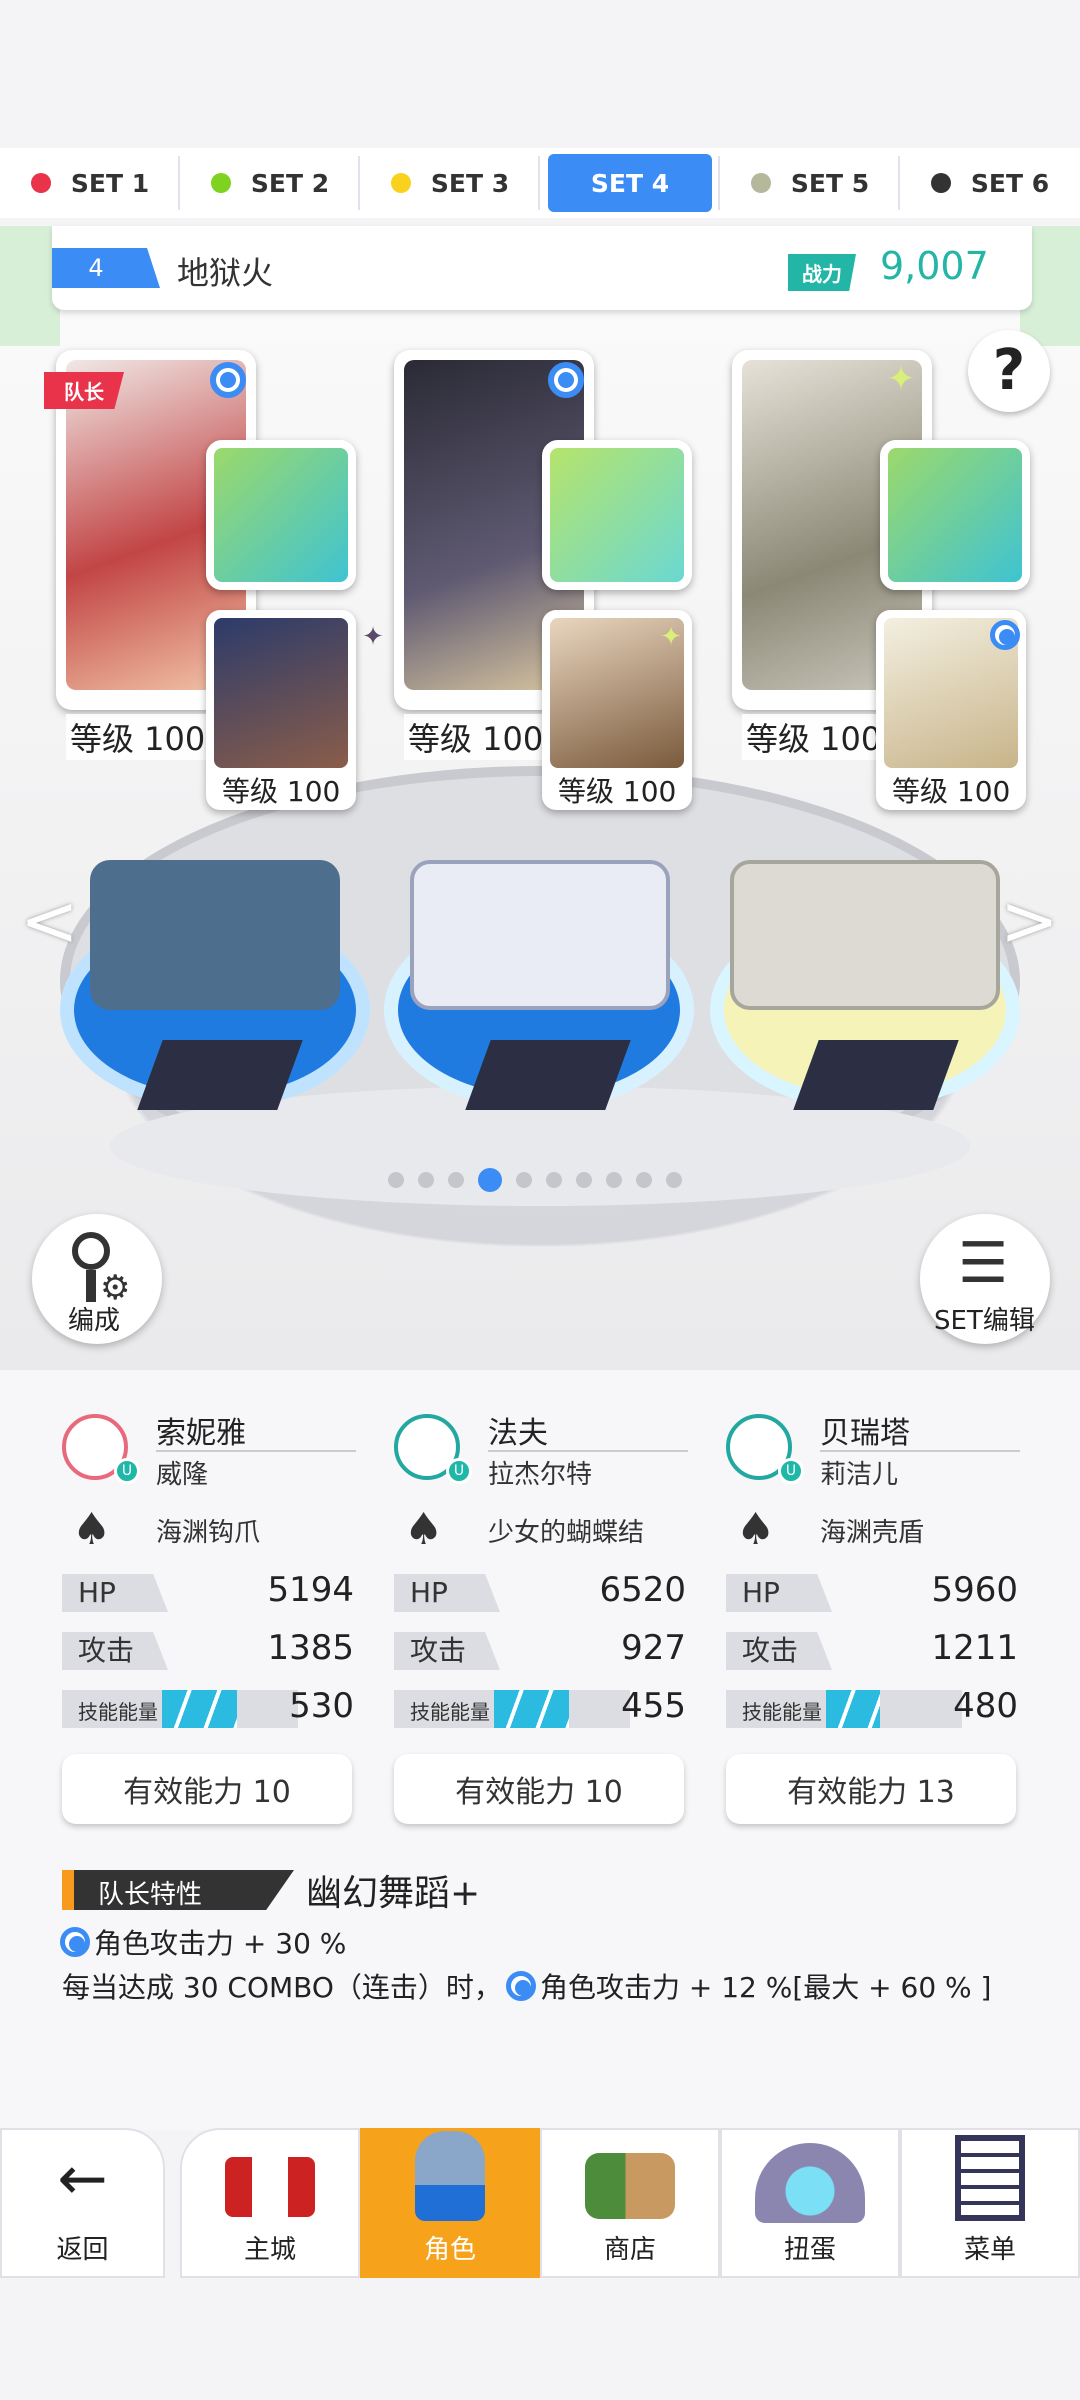 The height and width of the screenshot is (2400, 1080). I want to click on member-name: 法夫, so click(518, 1433).